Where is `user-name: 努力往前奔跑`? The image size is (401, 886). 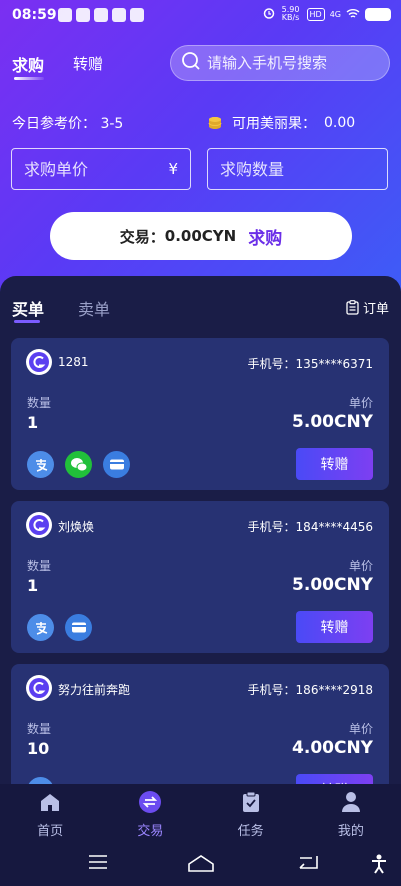 user-name: 努力往前奔跑 is located at coordinates (94, 690).